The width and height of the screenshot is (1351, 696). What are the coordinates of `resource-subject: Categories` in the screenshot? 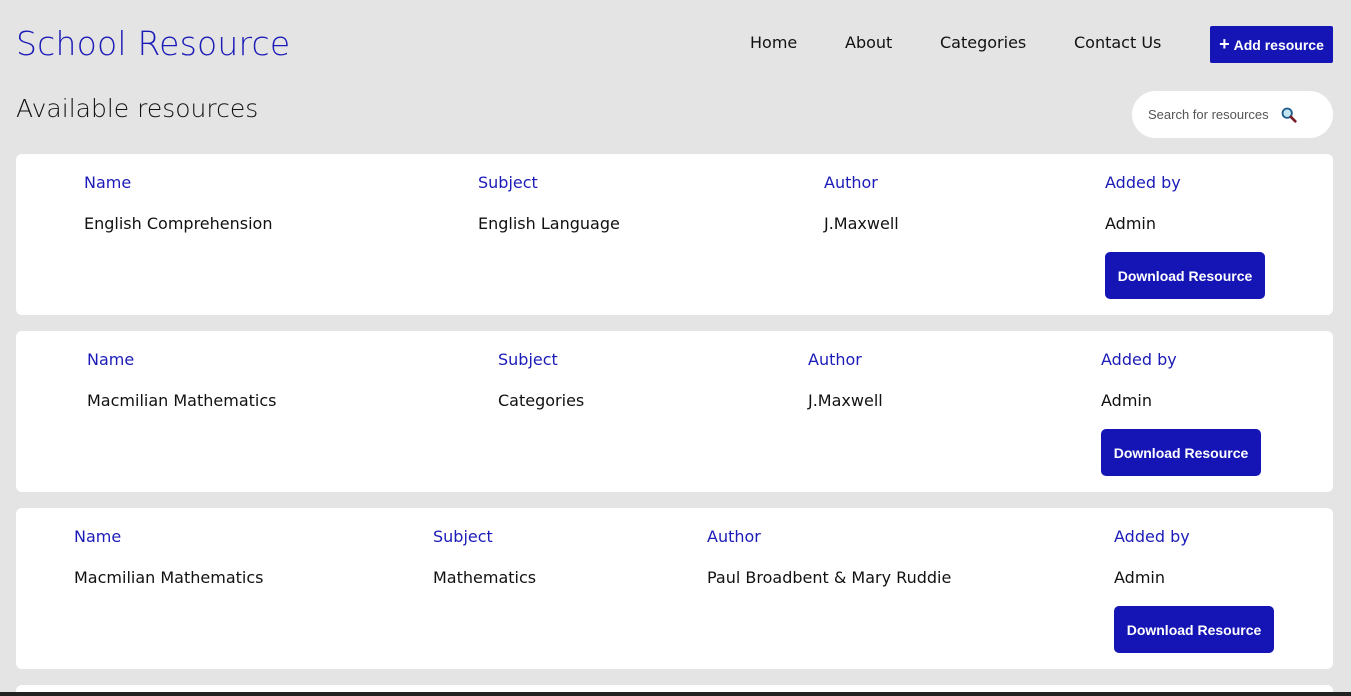 It's located at (541, 400).